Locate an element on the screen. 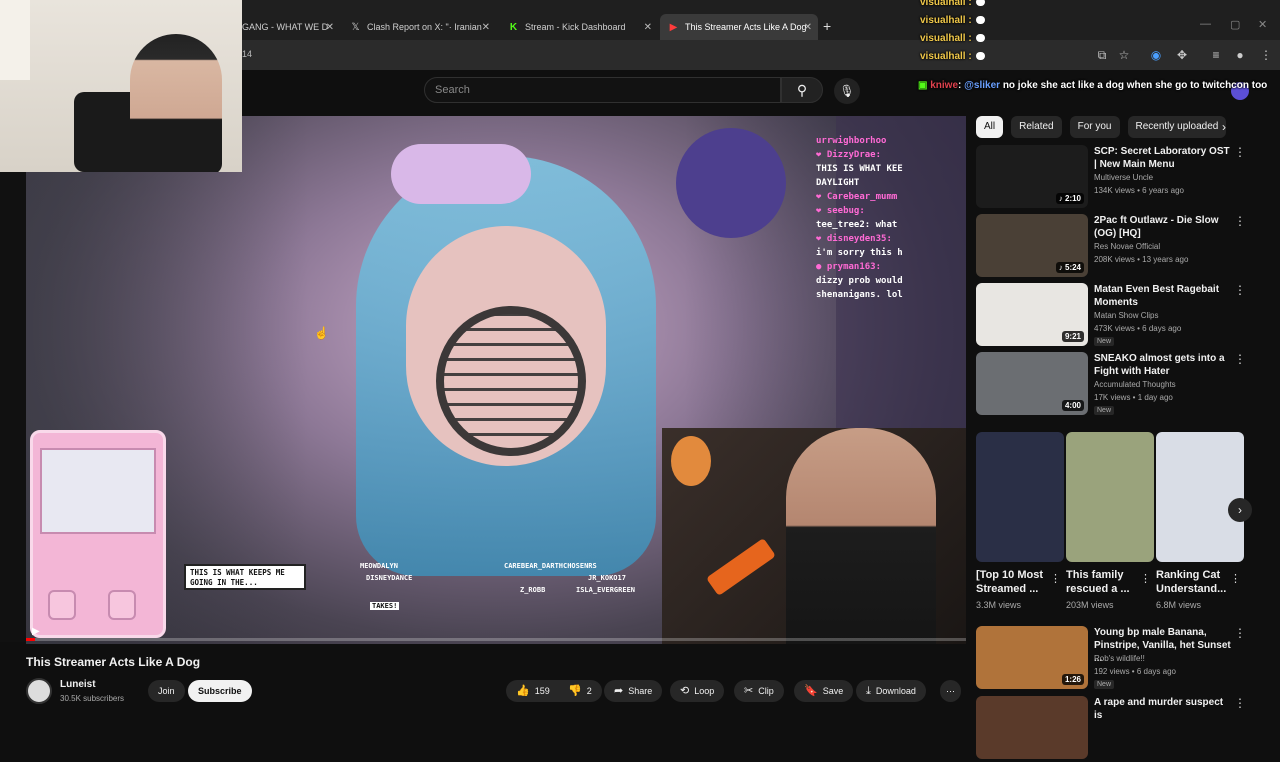 The height and width of the screenshot is (762, 1280). video-thumbnail: ♪ 2:10 is located at coordinates (1032, 176).